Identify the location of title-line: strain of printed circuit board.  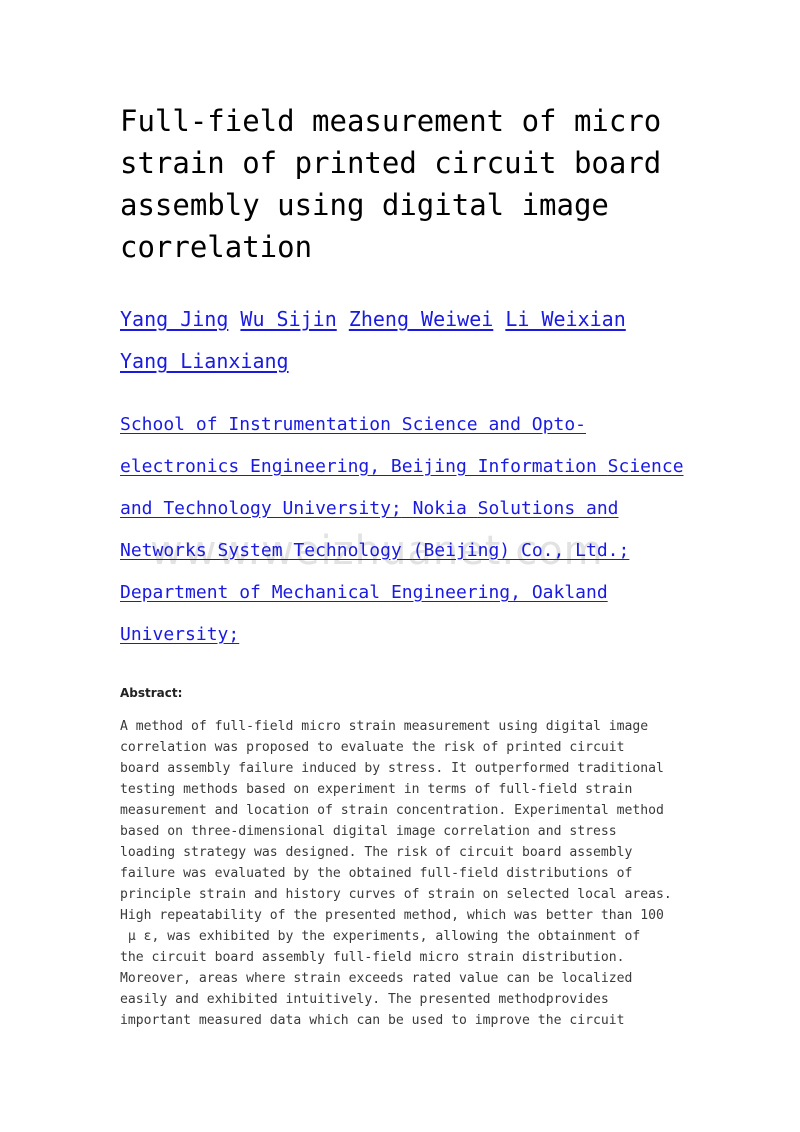
(391, 163).